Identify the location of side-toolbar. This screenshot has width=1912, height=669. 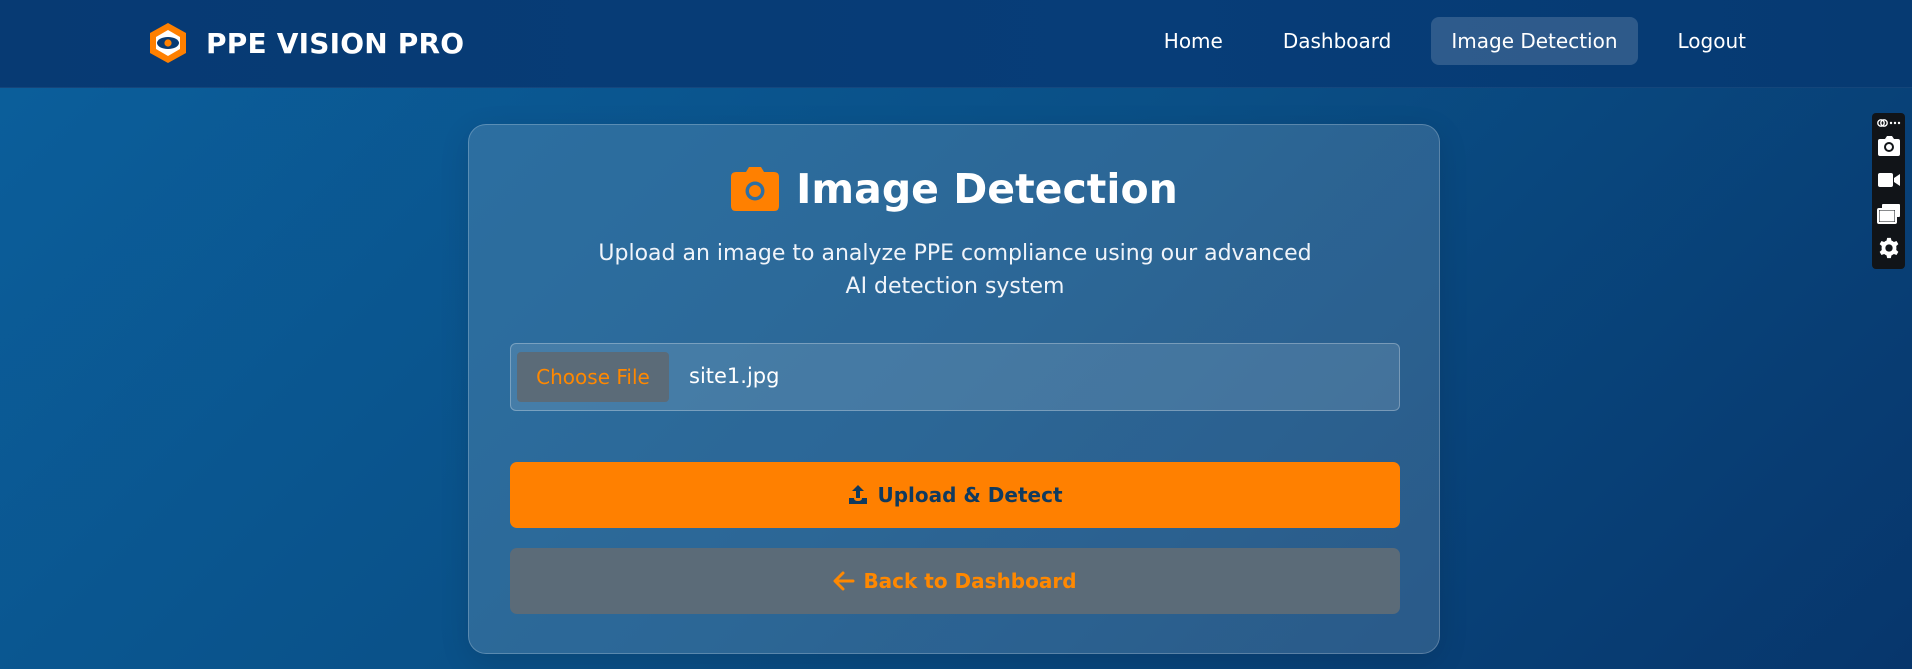
(1888, 191).